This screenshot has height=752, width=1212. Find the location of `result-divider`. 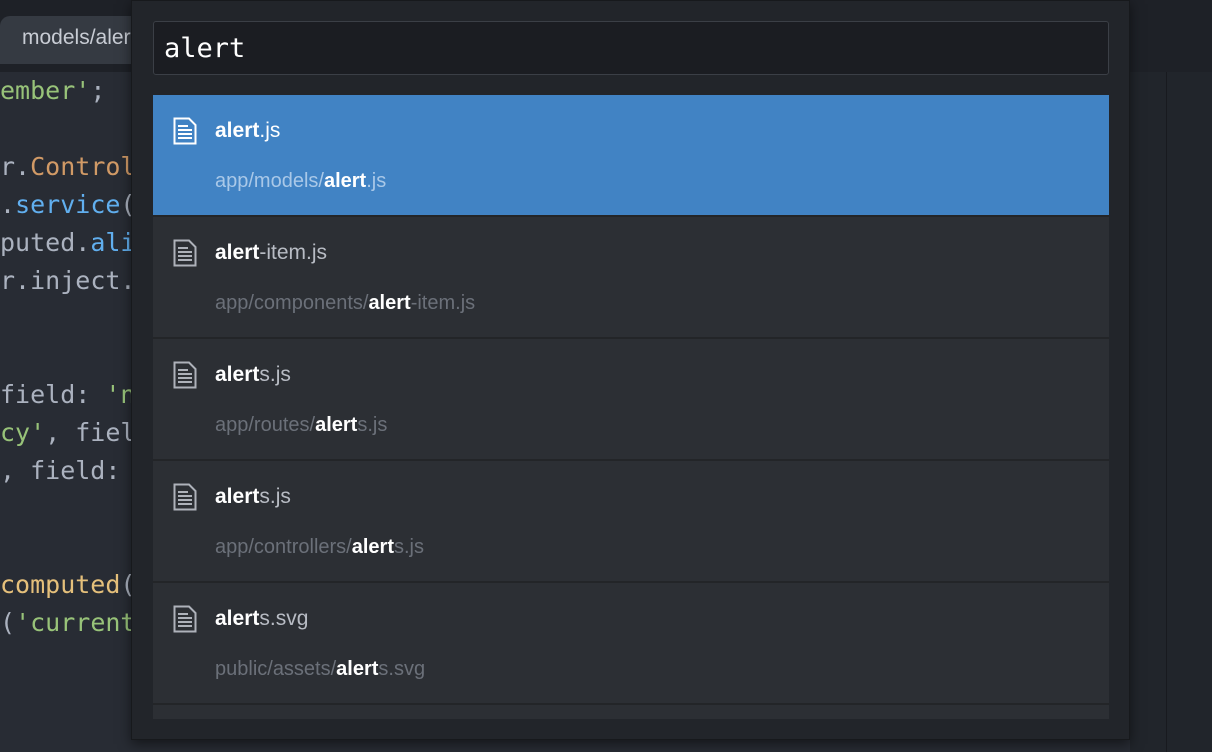

result-divider is located at coordinates (631, 704).